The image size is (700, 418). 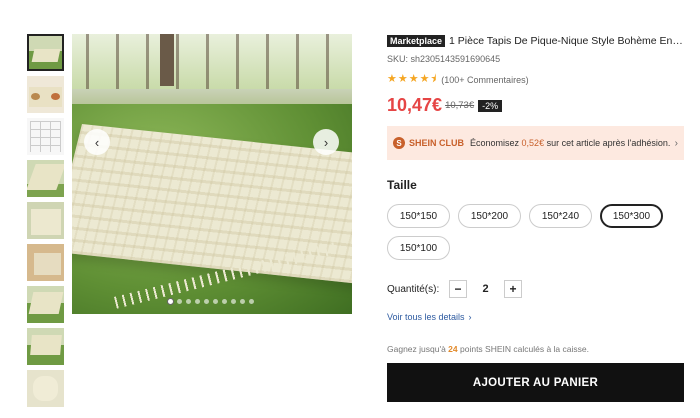 What do you see at coordinates (211, 301) in the screenshot?
I see `carousel-dots` at bounding box center [211, 301].